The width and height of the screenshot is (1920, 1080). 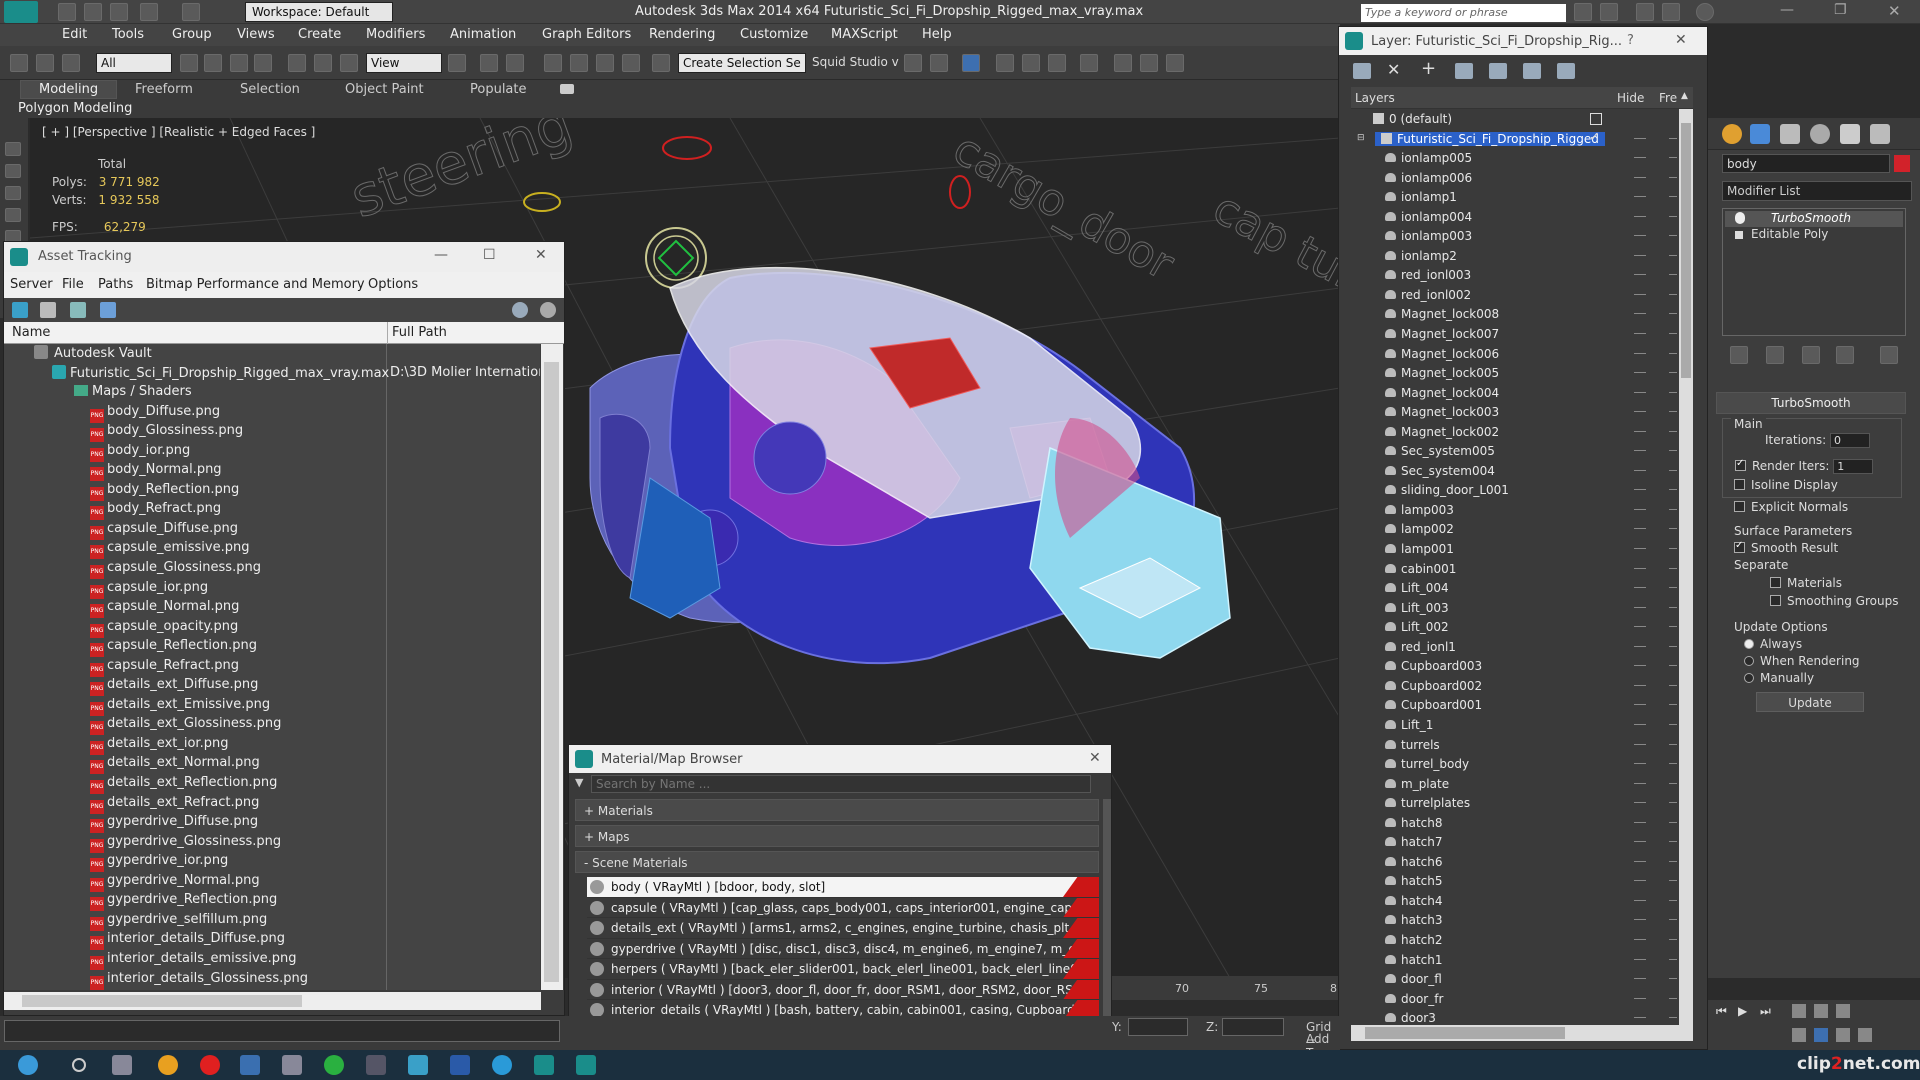 What do you see at coordinates (579, 782) in the screenshot?
I see `search-options-icon: ▼` at bounding box center [579, 782].